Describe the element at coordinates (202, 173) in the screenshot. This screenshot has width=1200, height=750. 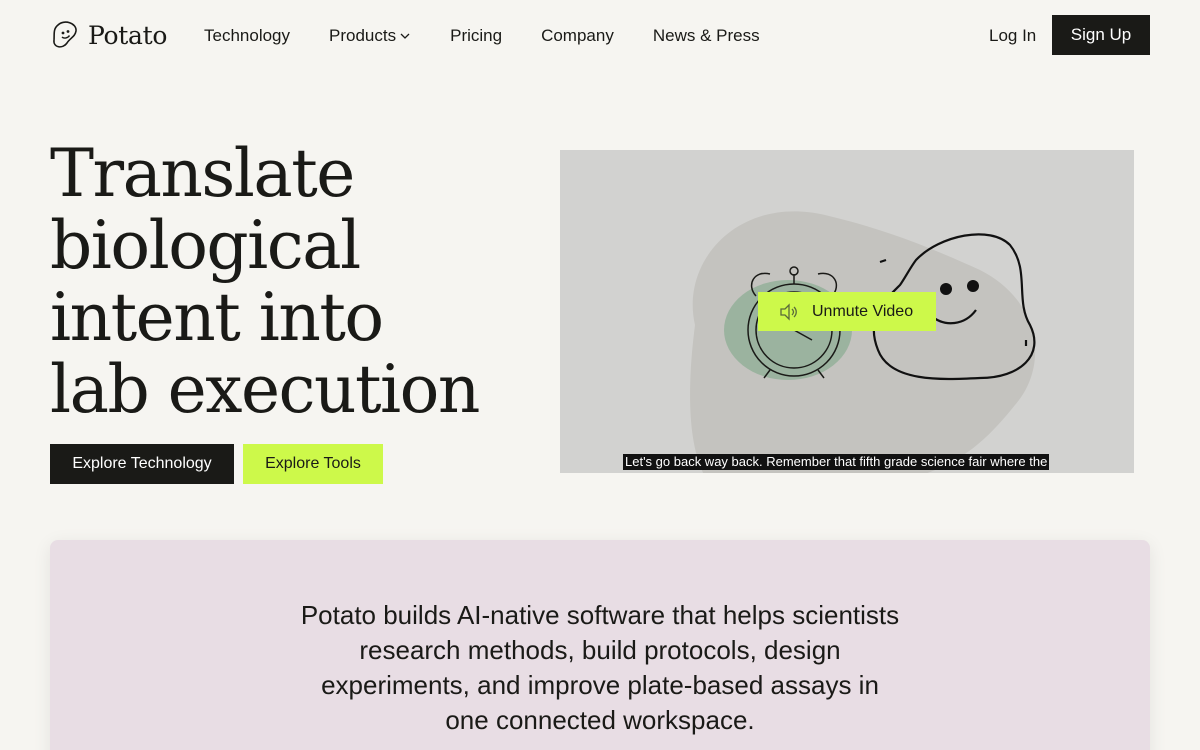
I see `hero-title-line: Translate` at that location.